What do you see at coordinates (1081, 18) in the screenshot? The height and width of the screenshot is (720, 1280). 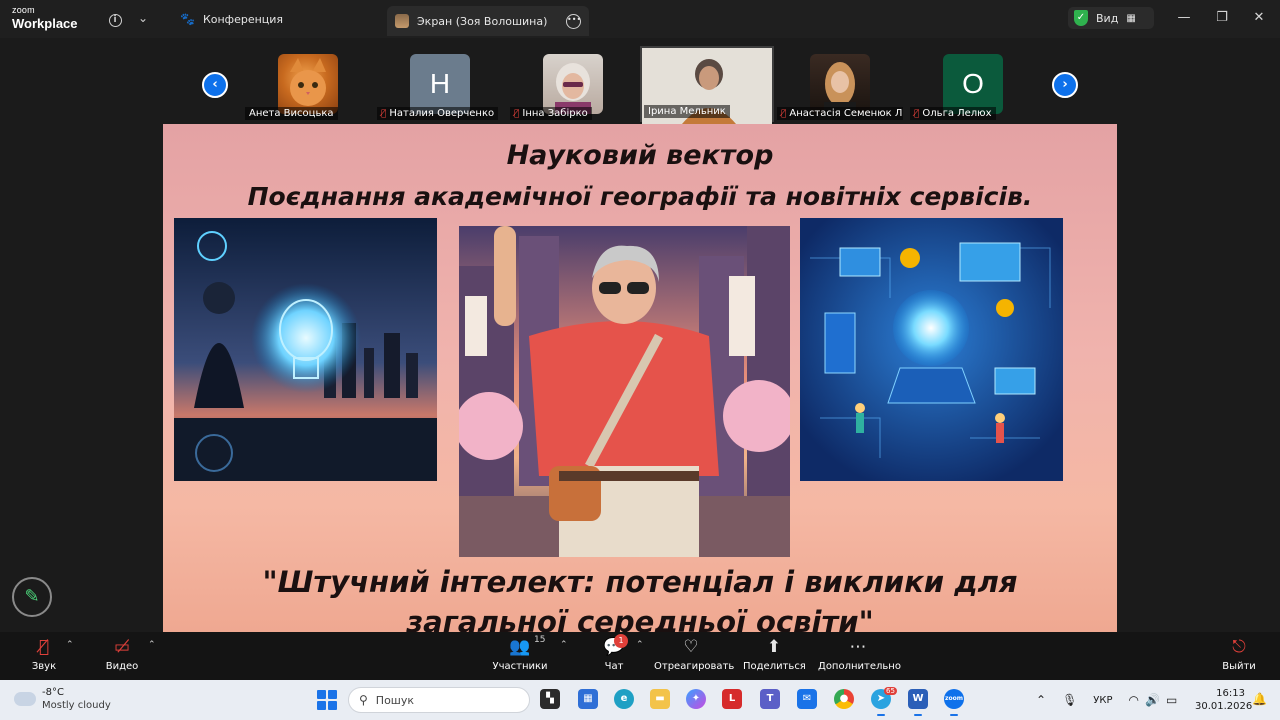 I see `shield-icon: ✓` at bounding box center [1081, 18].